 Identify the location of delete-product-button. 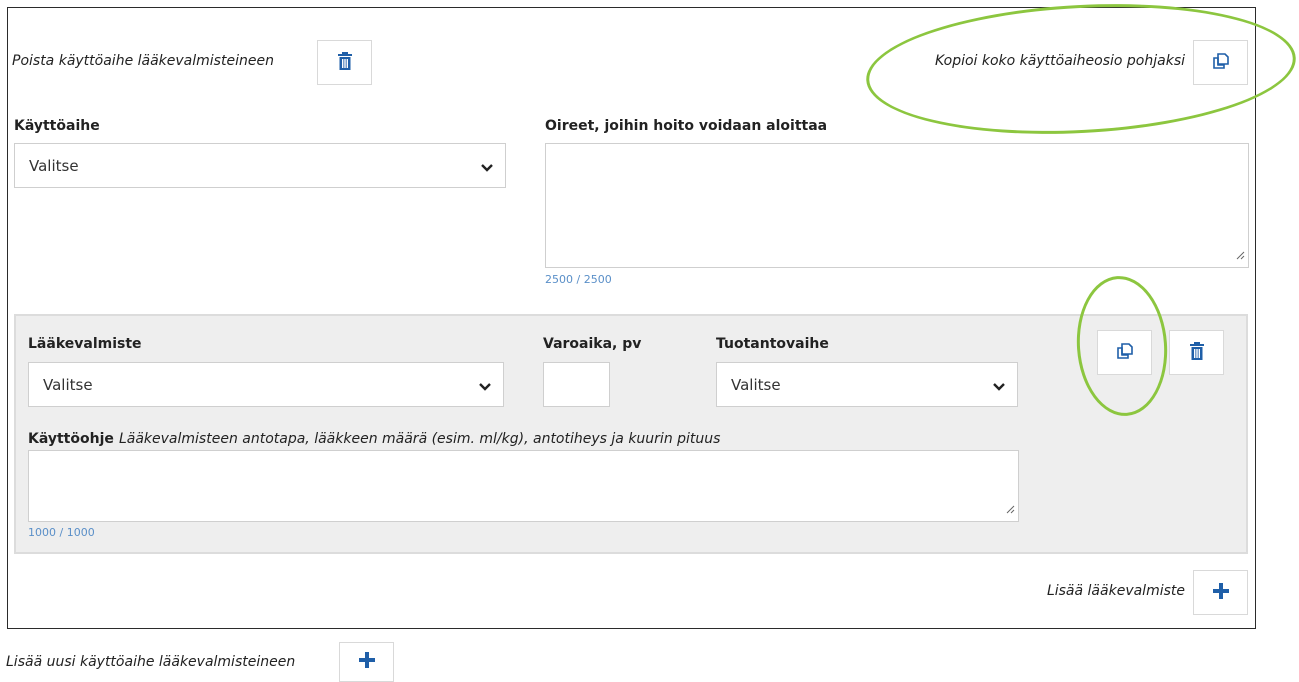
(1196, 352).